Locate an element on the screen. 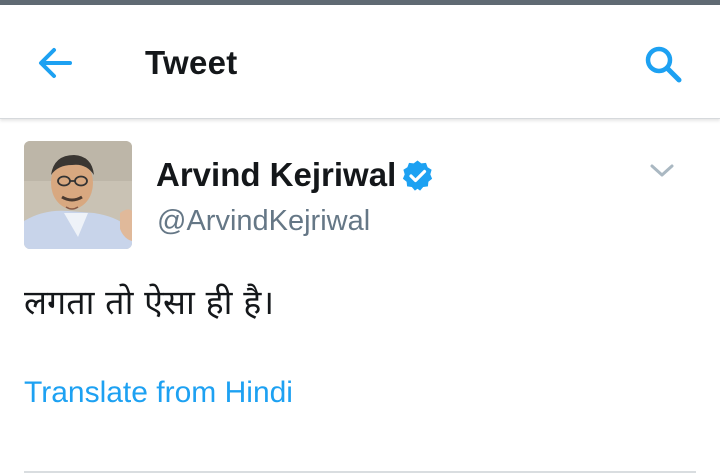 Image resolution: width=720 pixels, height=475 pixels. tweet-text: लगता तो ऐसा ही है। is located at coordinates (149, 303).